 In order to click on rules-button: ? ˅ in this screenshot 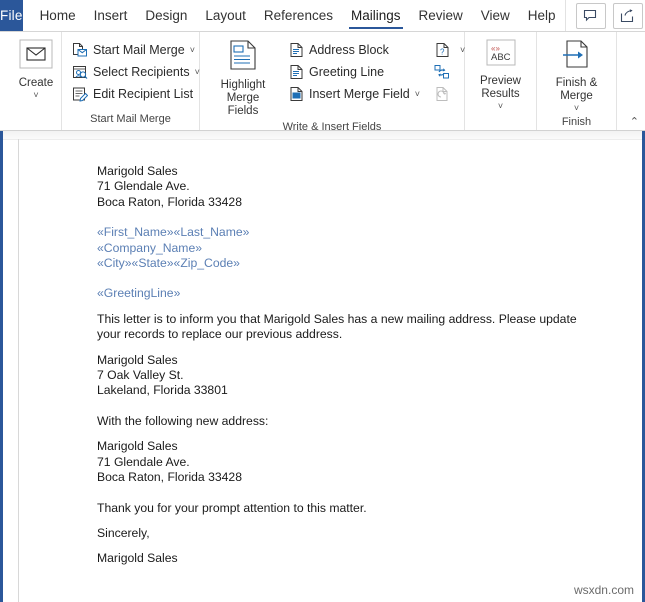, I will do `click(449, 50)`.